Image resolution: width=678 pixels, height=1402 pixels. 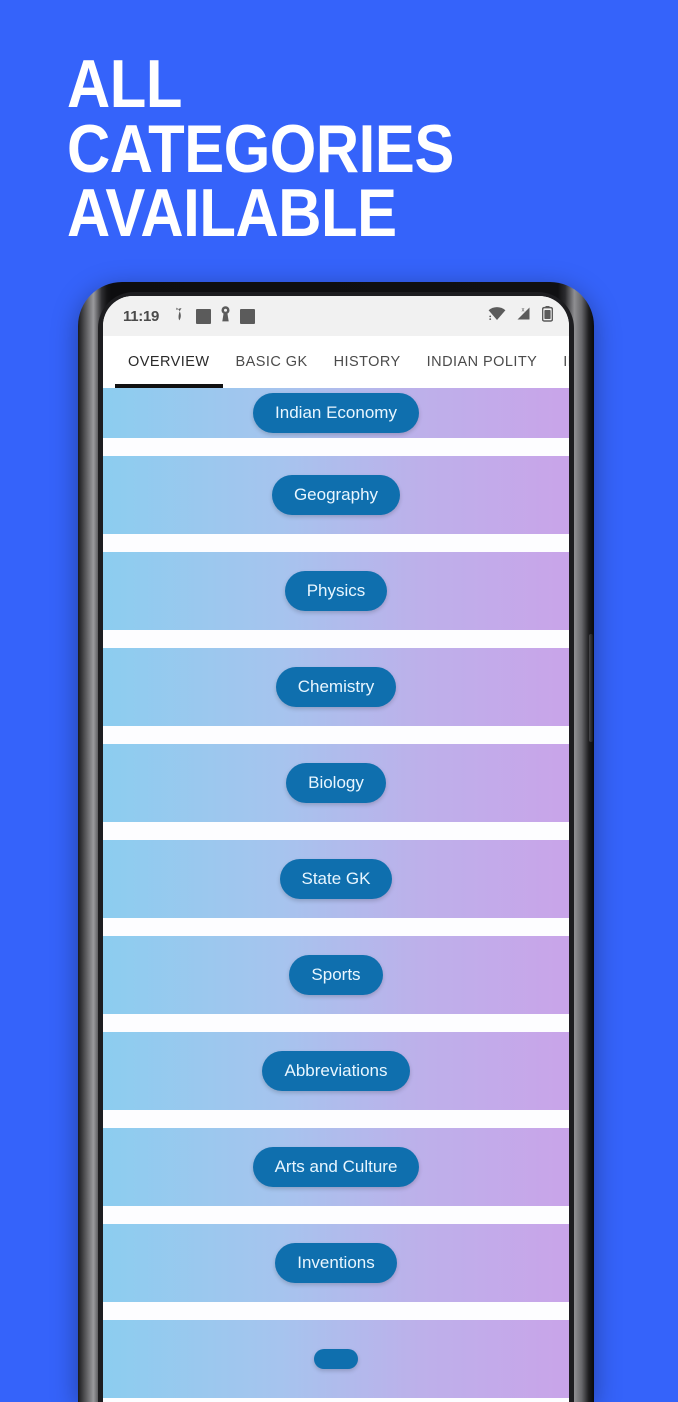 I want to click on wifi-icon, so click(x=497, y=316).